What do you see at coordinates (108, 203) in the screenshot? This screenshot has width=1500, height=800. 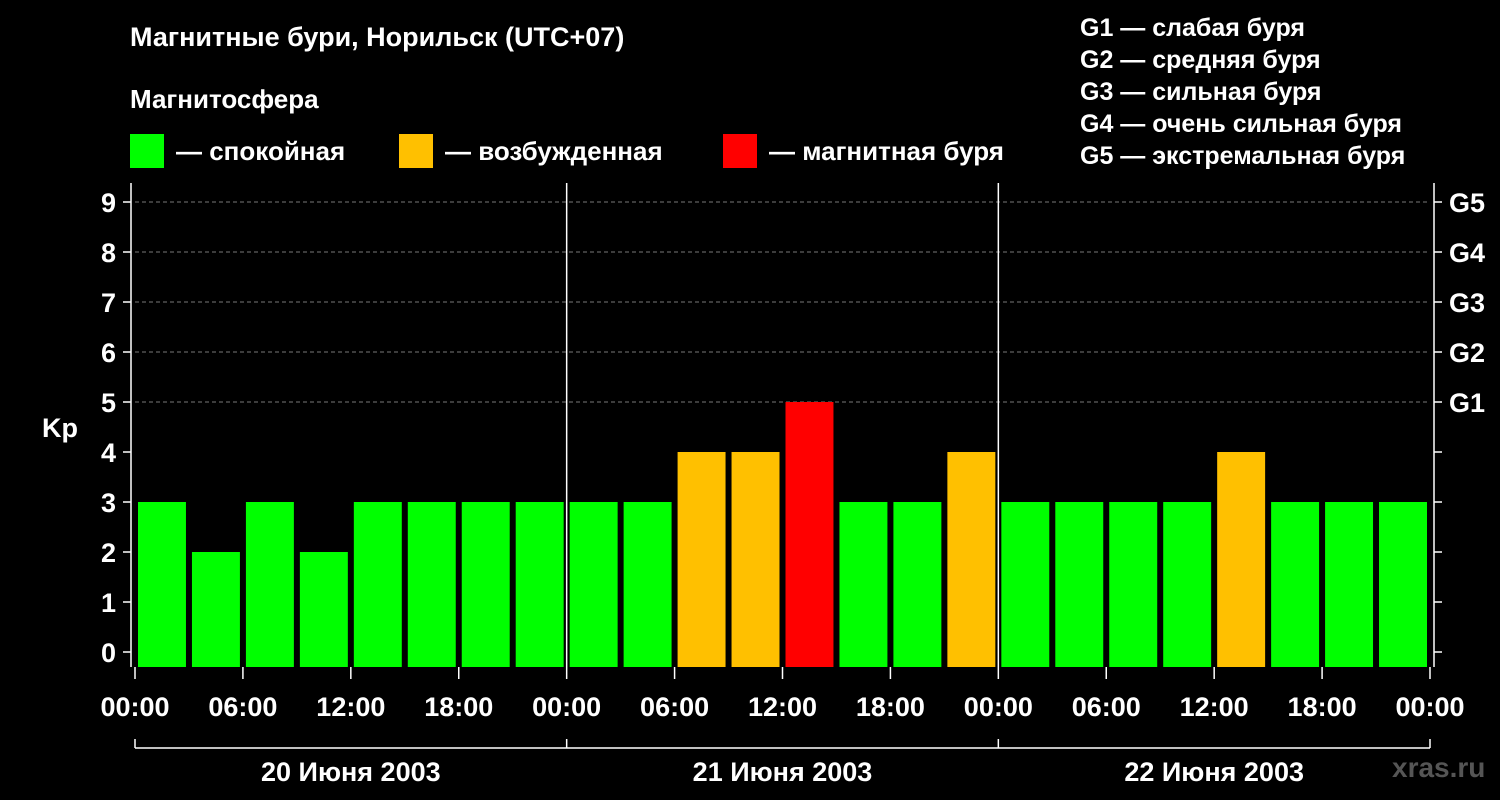 I see `y-tick-label-9: 9` at bounding box center [108, 203].